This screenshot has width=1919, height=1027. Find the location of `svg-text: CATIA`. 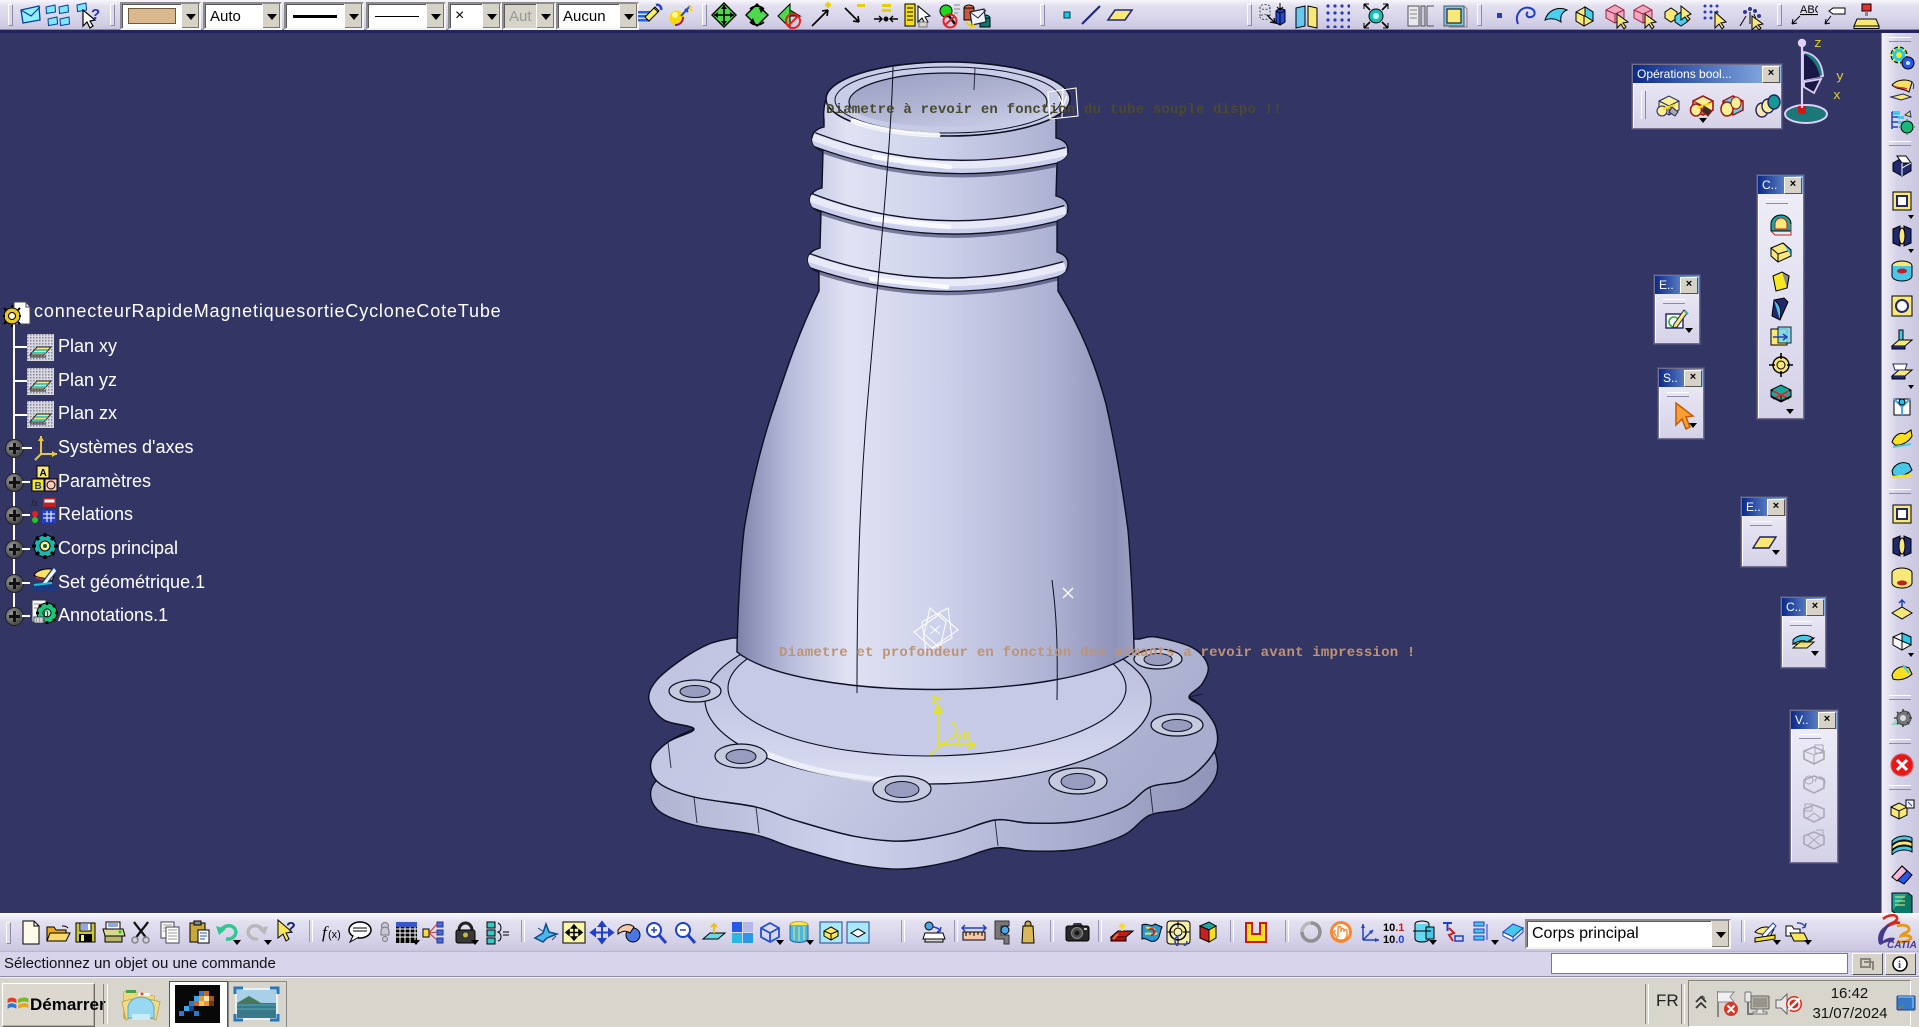

svg-text: CATIA is located at coordinates (1902, 945).